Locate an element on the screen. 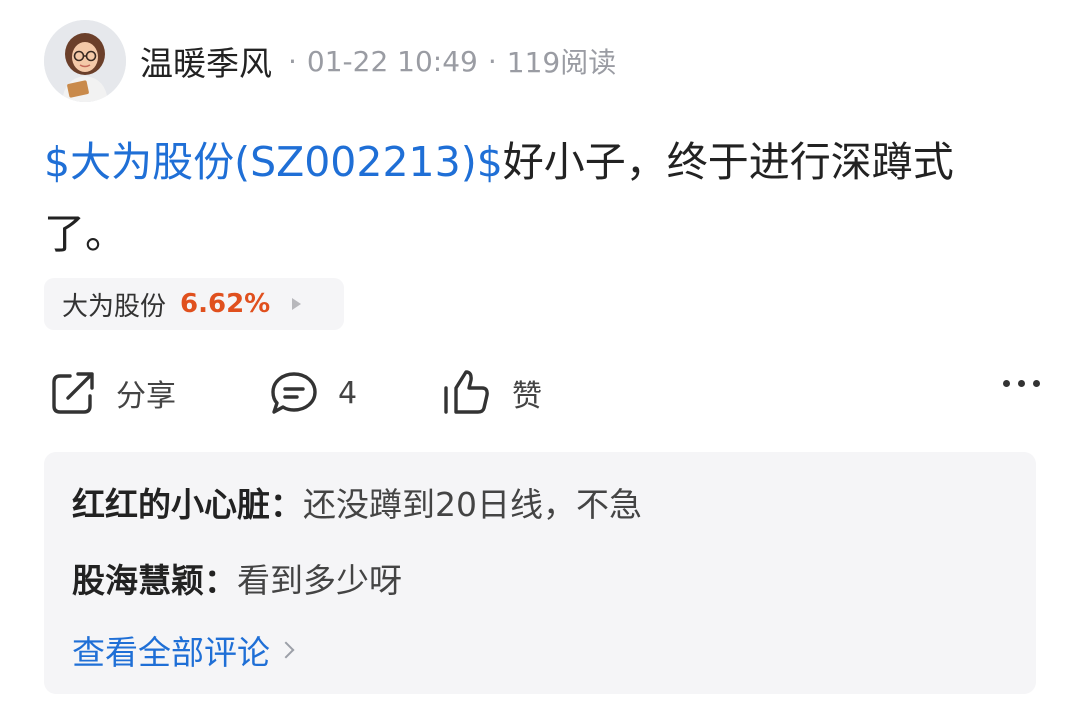  thumbs-up-icon is located at coordinates (466, 392).